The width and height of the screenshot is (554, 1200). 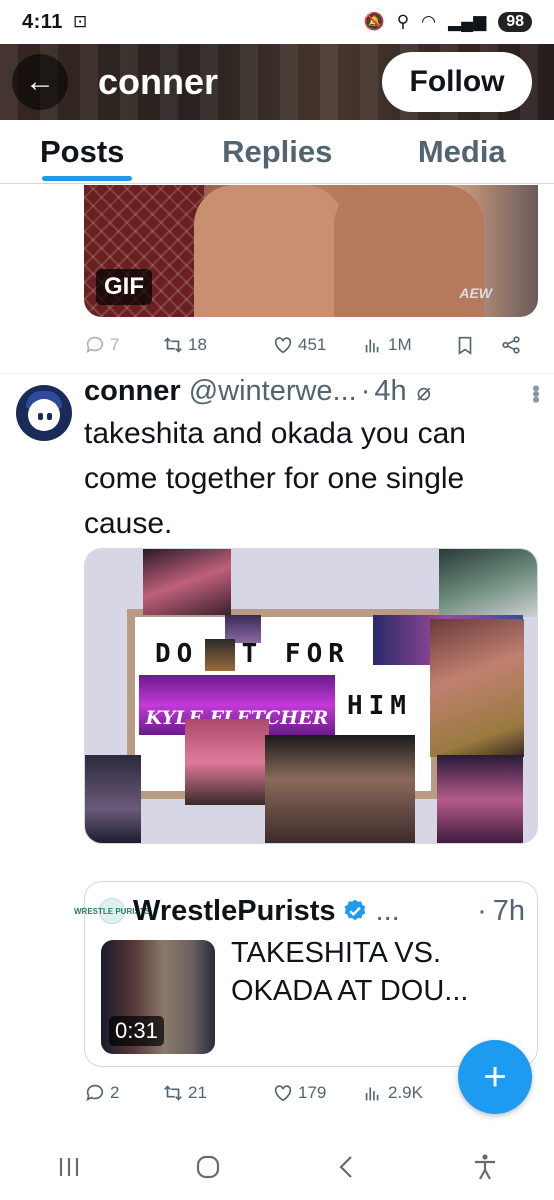 I want to click on profile-tabs: Posts Replies Media, so click(x=277, y=152).